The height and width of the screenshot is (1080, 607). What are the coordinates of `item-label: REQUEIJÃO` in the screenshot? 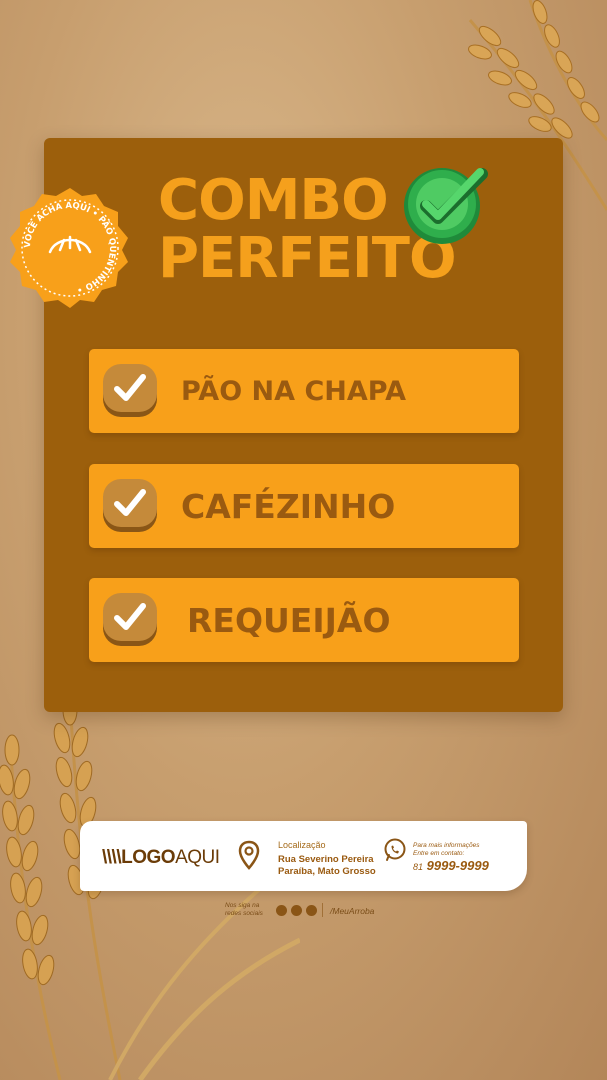 It's located at (289, 620).